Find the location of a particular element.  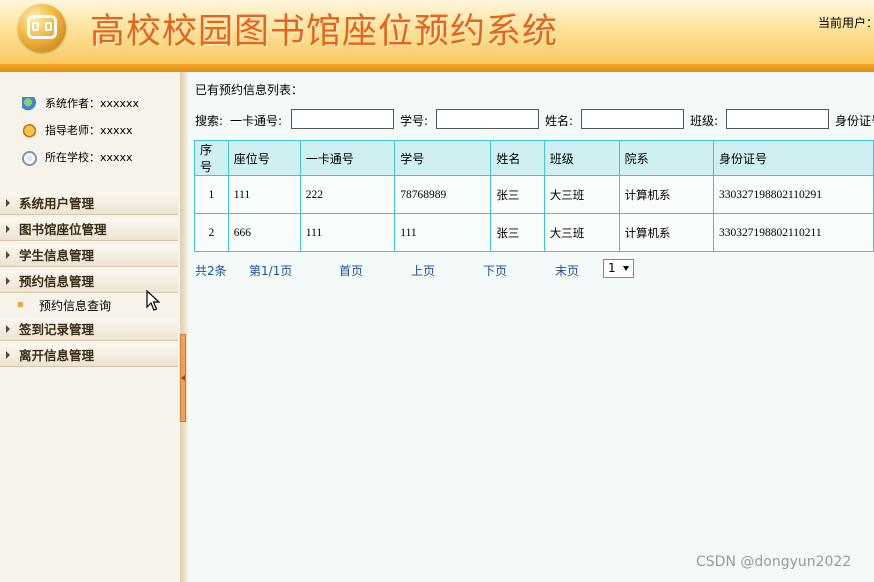

sidebar-item-departures: 离开信息管理 is located at coordinates (89, 355).